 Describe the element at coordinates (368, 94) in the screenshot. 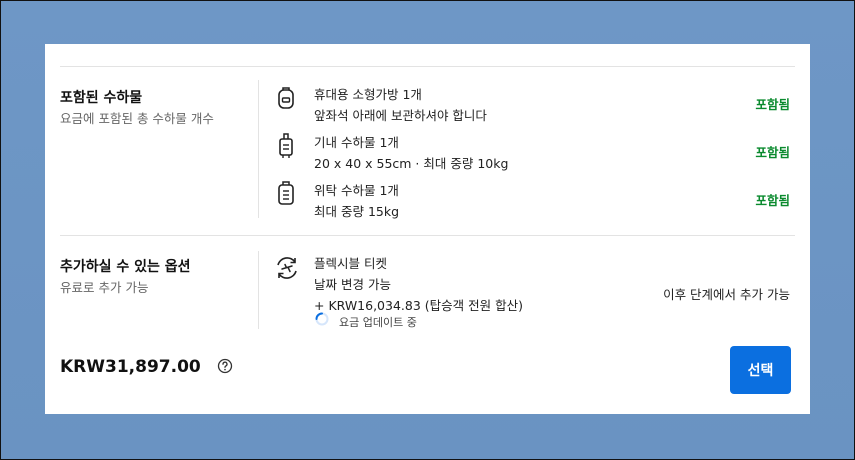

I see `baggage-item-title: 휴대용 소형가방 1개` at that location.